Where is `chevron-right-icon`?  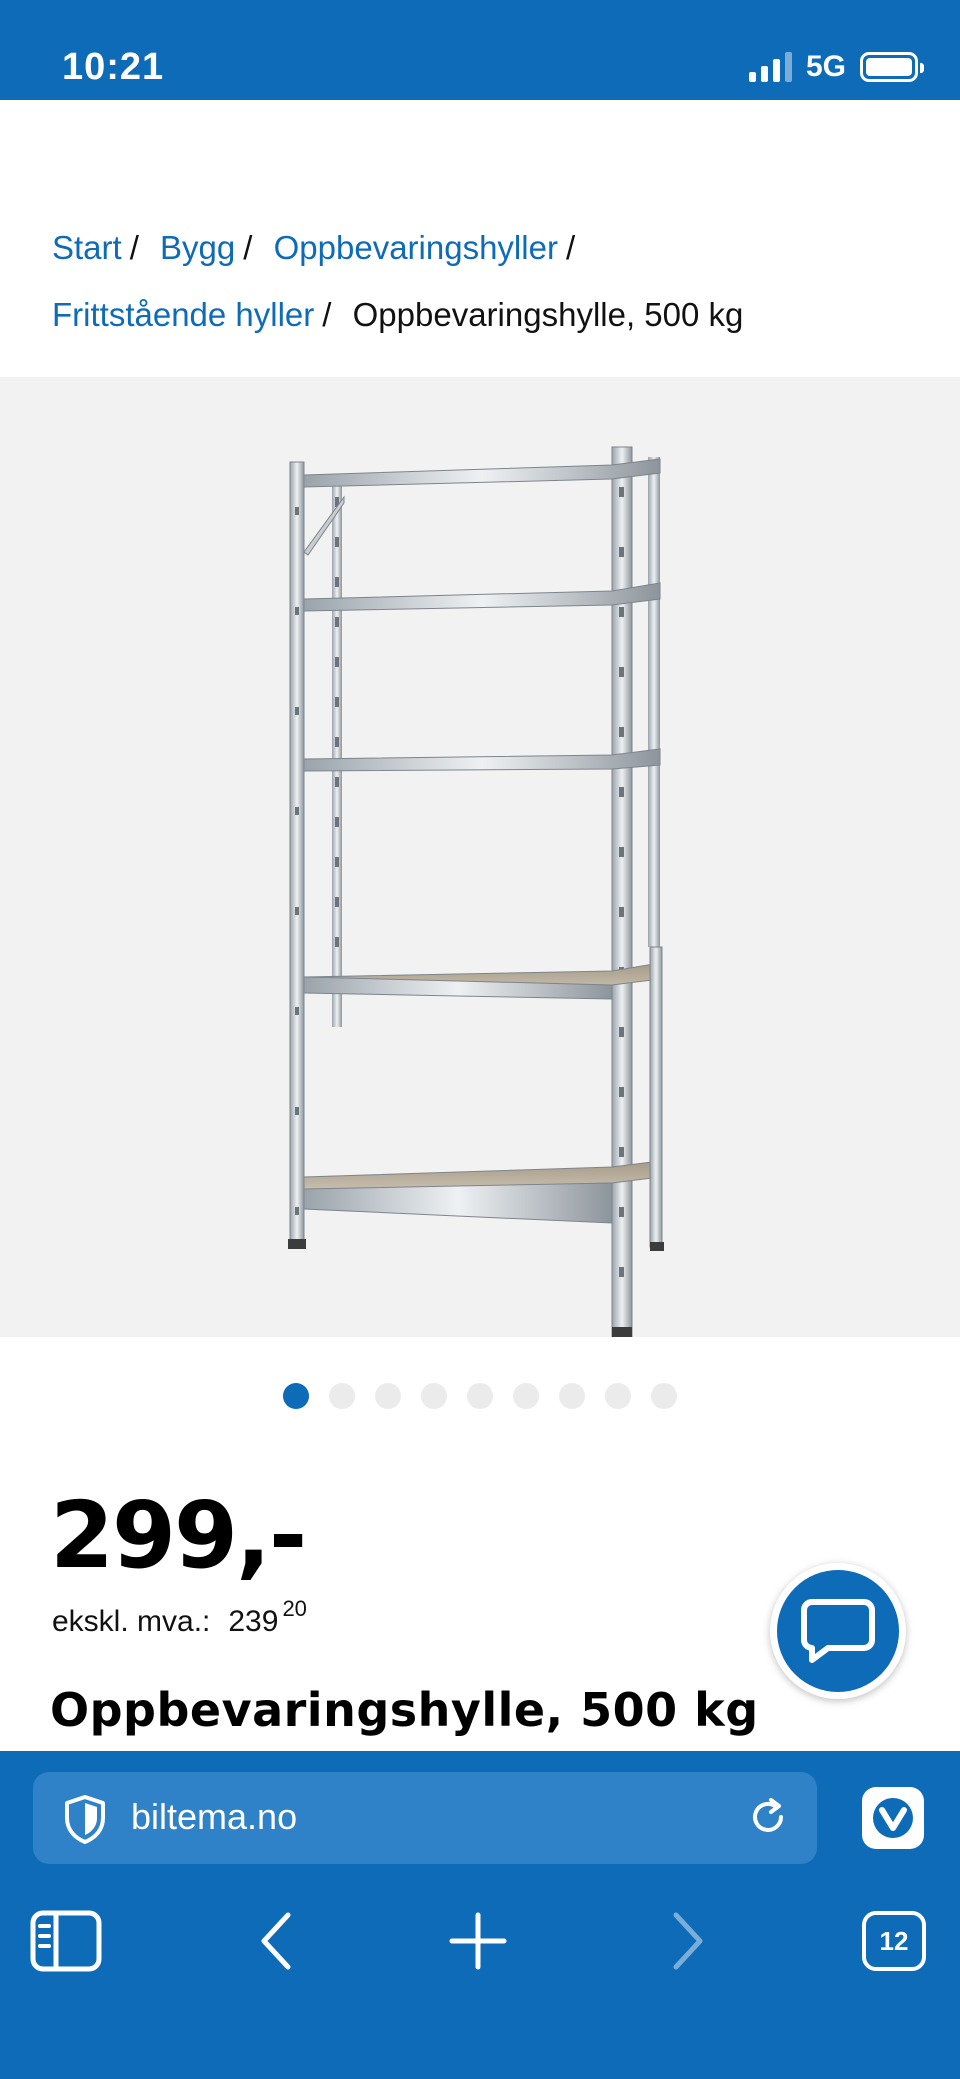
chevron-right-icon is located at coordinates (688, 1941).